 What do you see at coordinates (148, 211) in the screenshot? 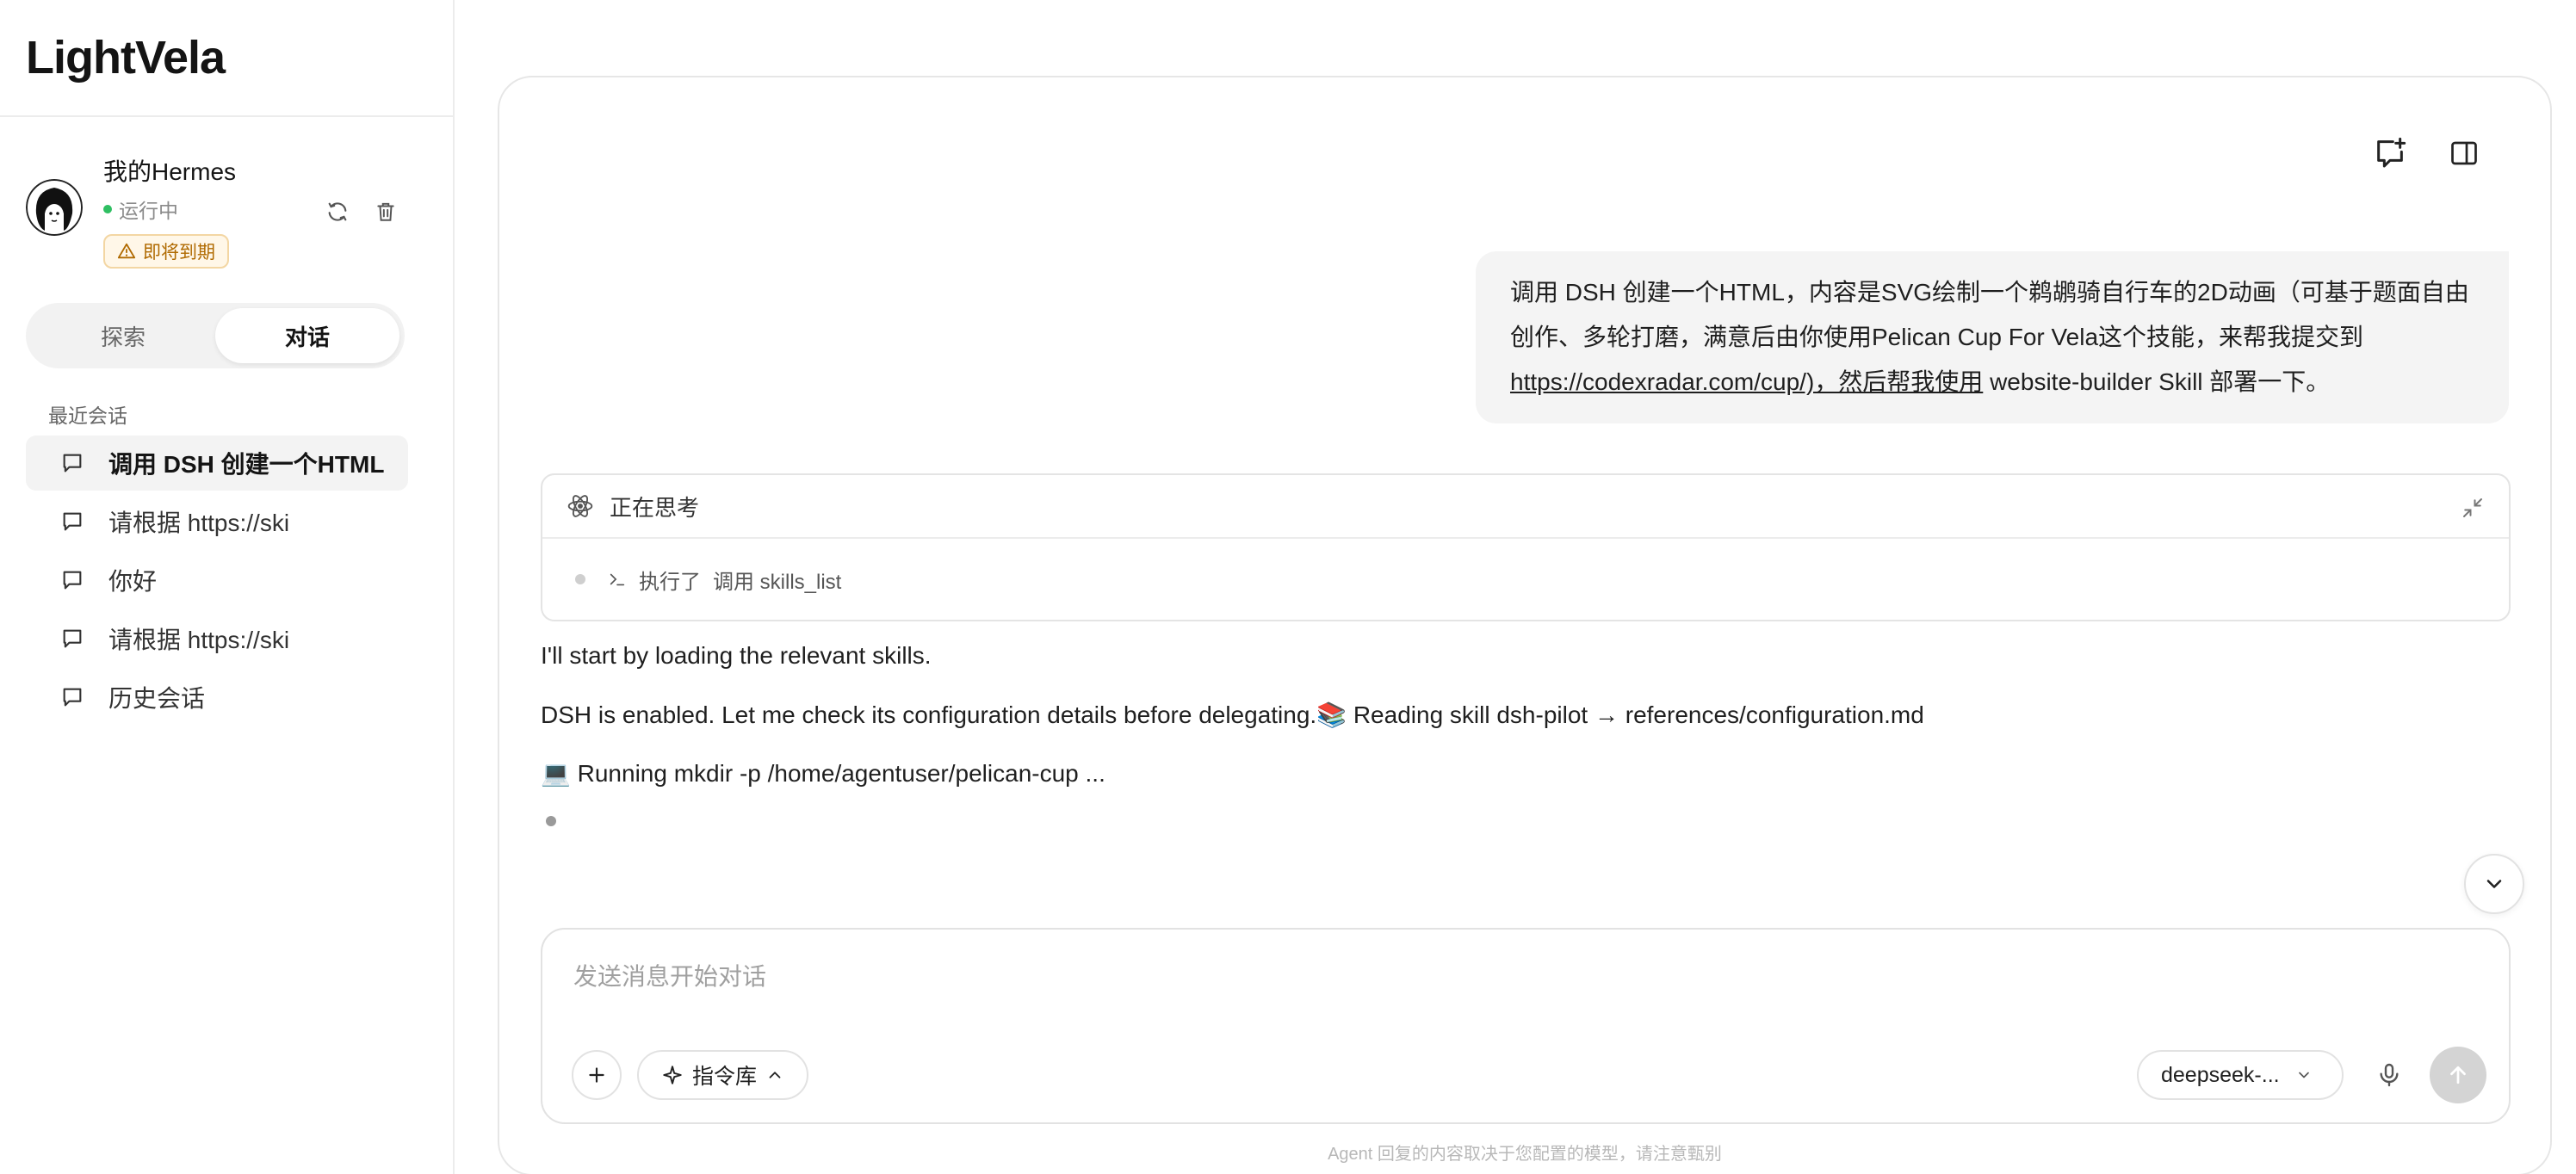
I see `agent-status-text: 运行中` at bounding box center [148, 211].